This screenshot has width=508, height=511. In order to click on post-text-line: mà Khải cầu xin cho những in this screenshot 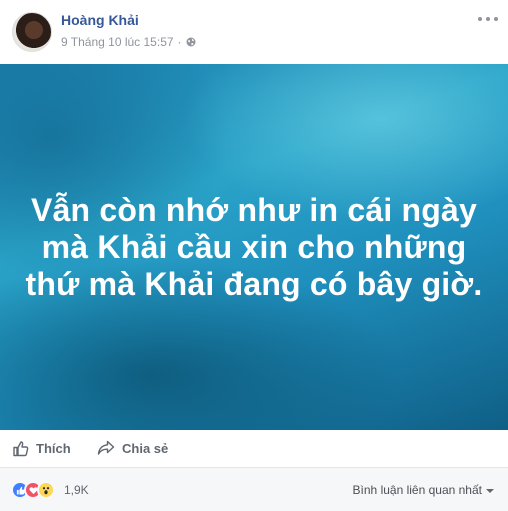, I will do `click(254, 247)`.